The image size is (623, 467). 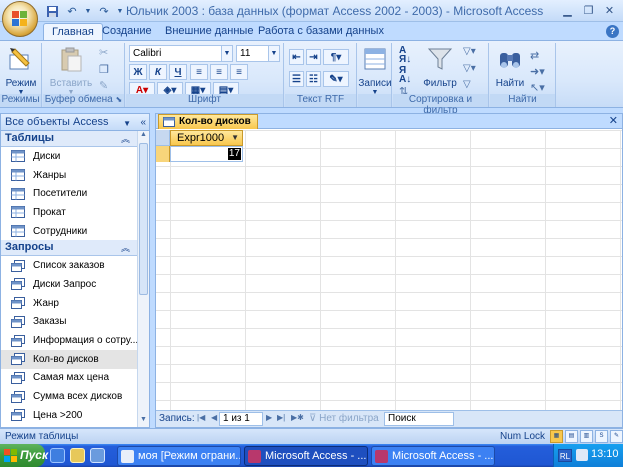 What do you see at coordinates (612, 31) in the screenshot?
I see `help-icon: ?` at bounding box center [612, 31].